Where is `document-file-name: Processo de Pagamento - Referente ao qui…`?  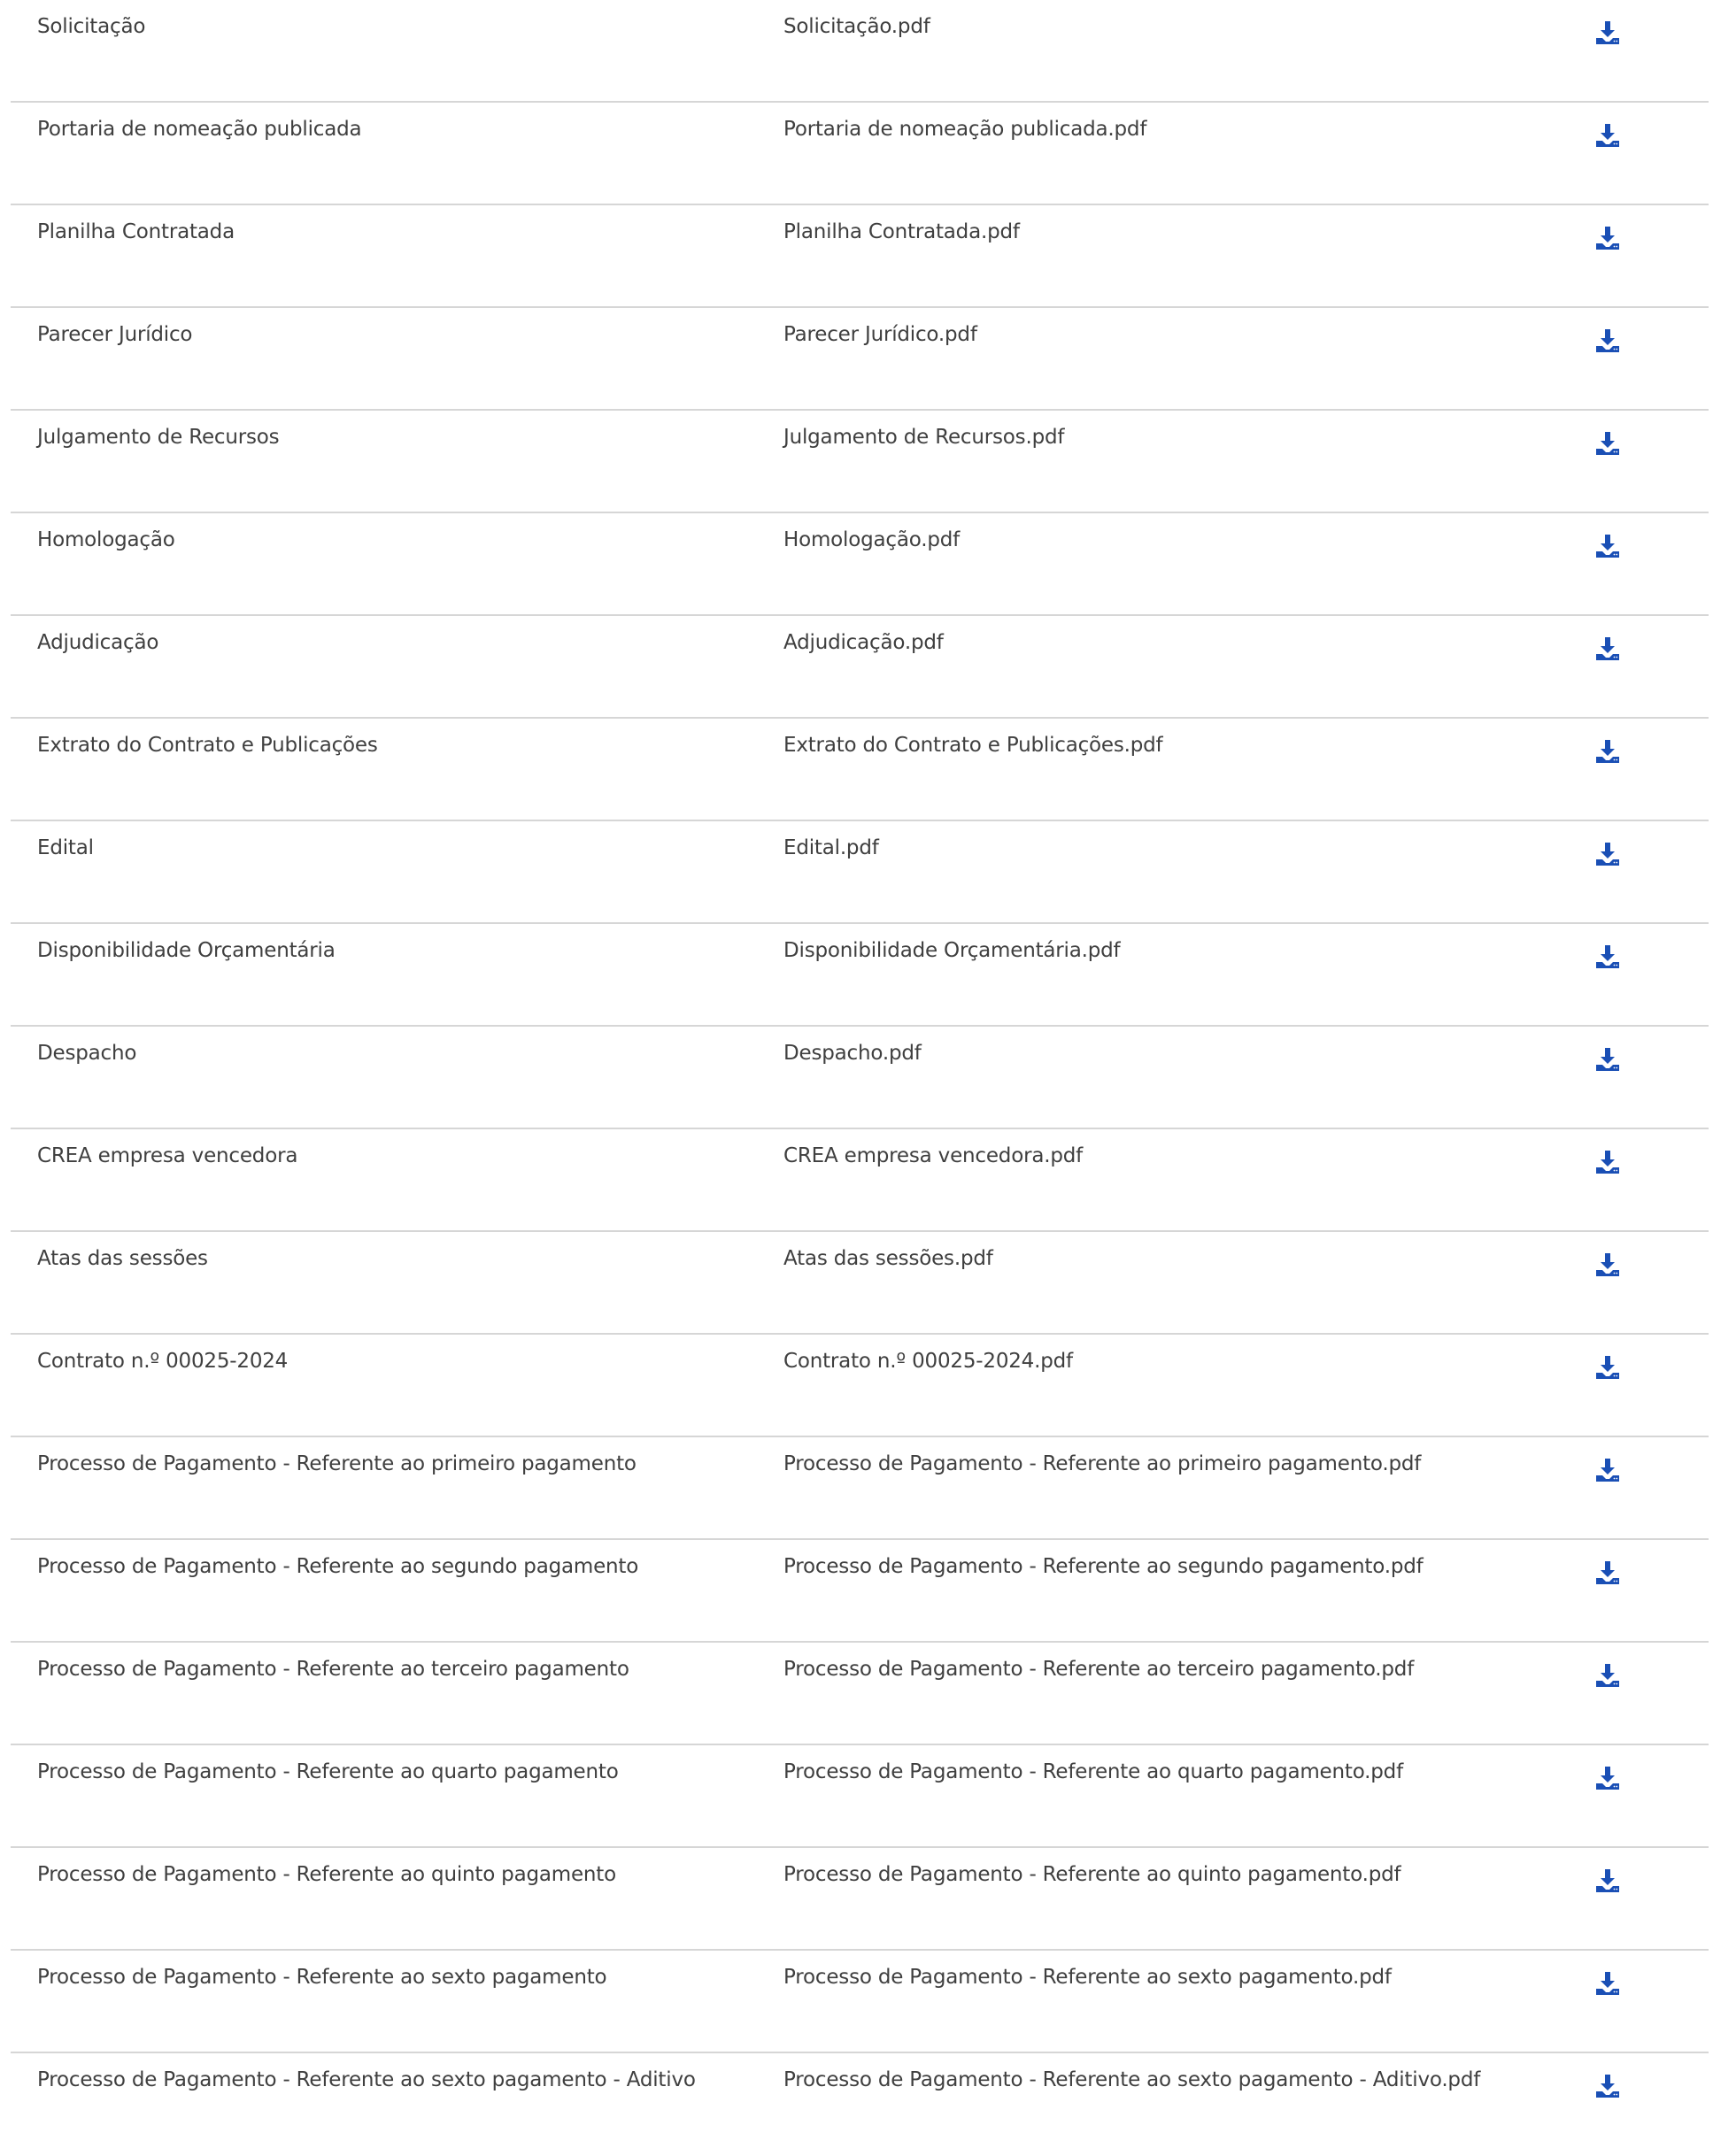
document-file-name: Processo de Pagamento - Referente ao qui… is located at coordinates (1092, 1874).